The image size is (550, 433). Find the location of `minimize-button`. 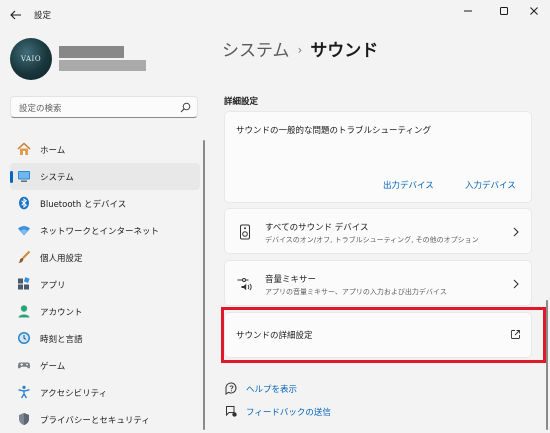

minimize-button is located at coordinates (468, 11).